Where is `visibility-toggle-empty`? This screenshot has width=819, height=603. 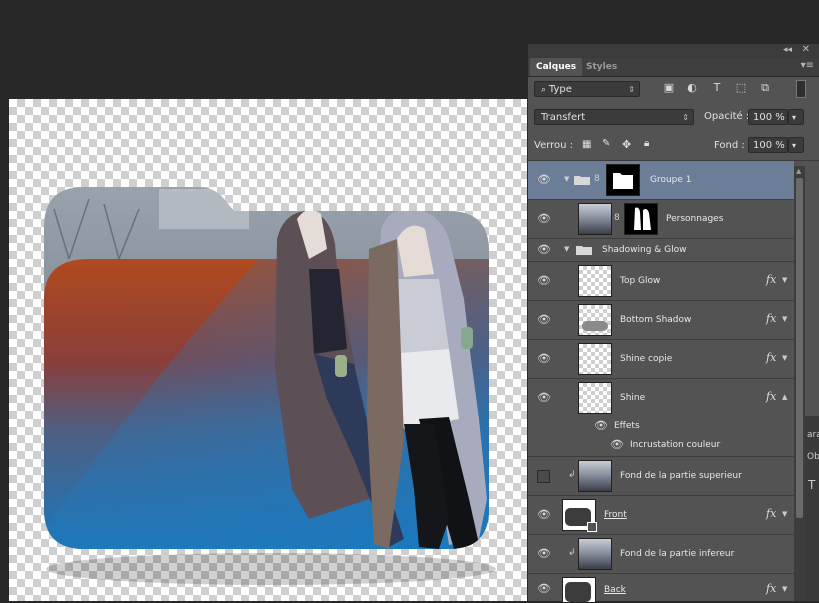 visibility-toggle-empty is located at coordinates (543, 476).